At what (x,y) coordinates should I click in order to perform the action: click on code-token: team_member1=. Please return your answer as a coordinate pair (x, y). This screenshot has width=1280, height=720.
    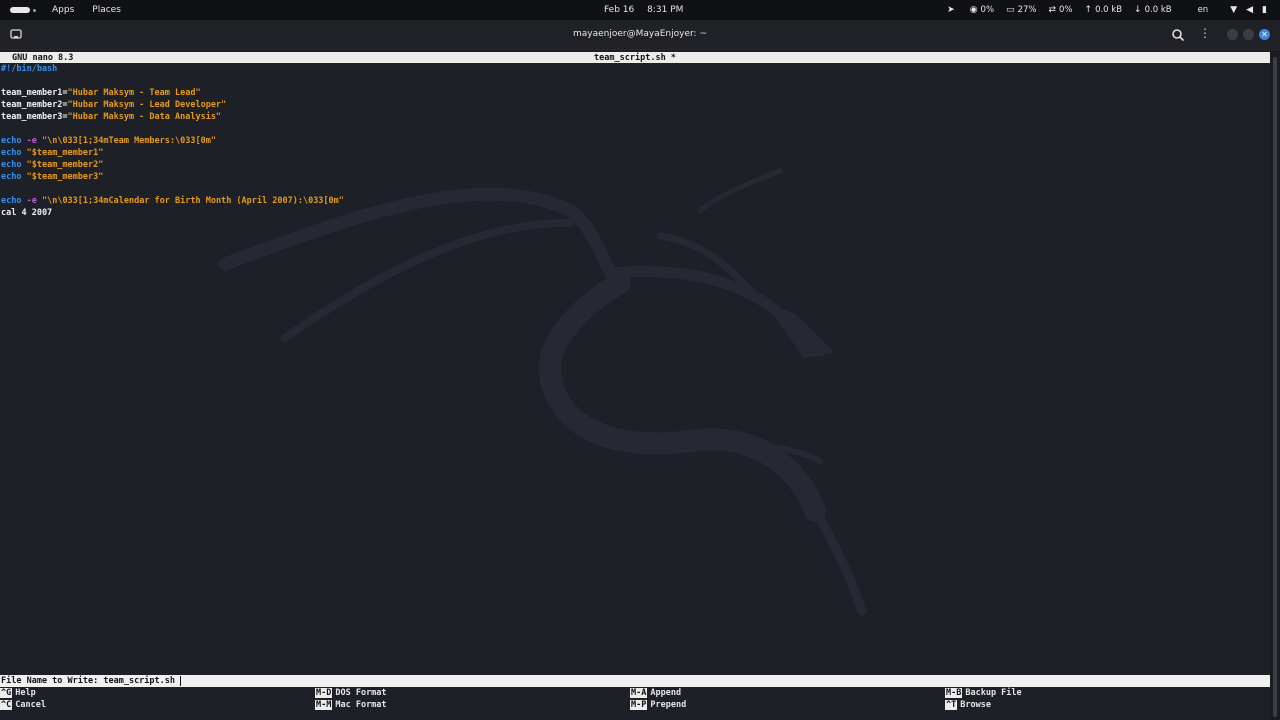
    Looking at the image, I should click on (34, 93).